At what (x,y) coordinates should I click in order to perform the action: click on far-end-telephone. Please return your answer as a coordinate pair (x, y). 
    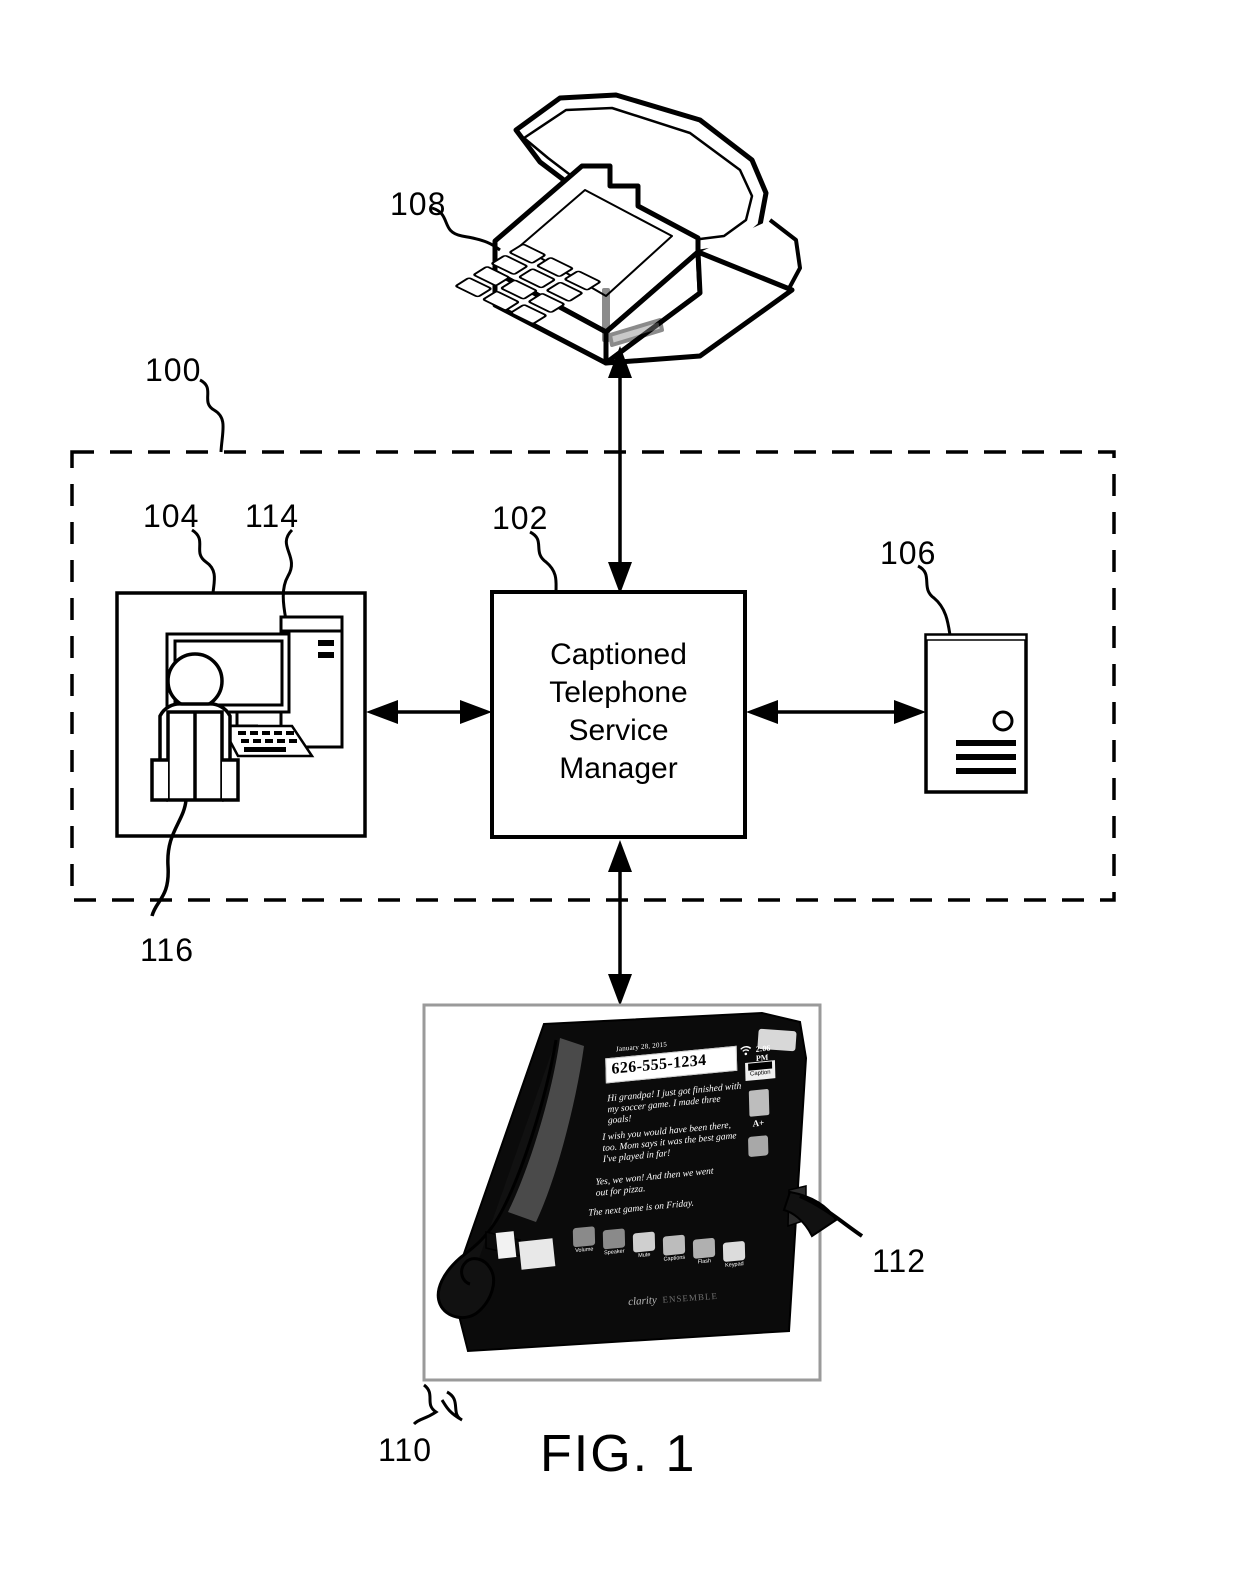
    Looking at the image, I should click on (647, 229).